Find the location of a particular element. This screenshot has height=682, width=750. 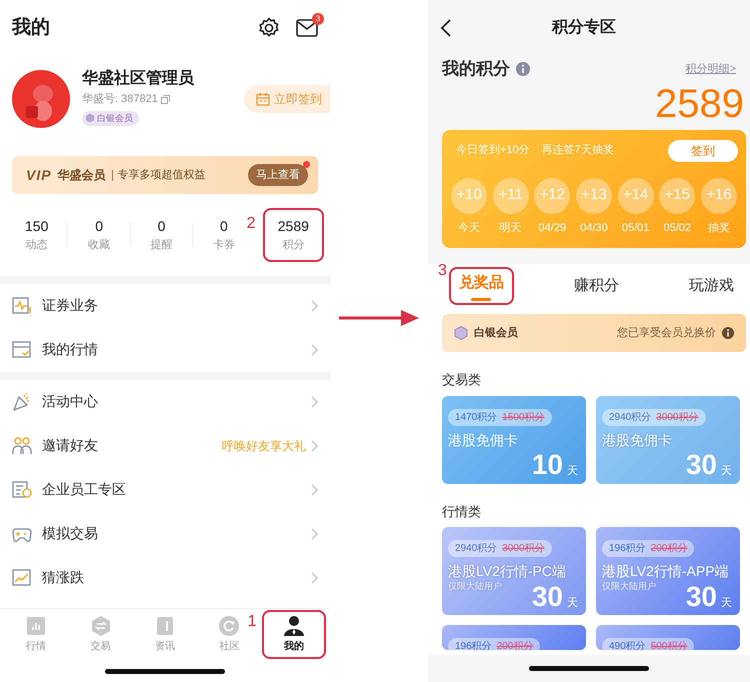

promo-text: 呼唤好友享大礼 is located at coordinates (264, 446).